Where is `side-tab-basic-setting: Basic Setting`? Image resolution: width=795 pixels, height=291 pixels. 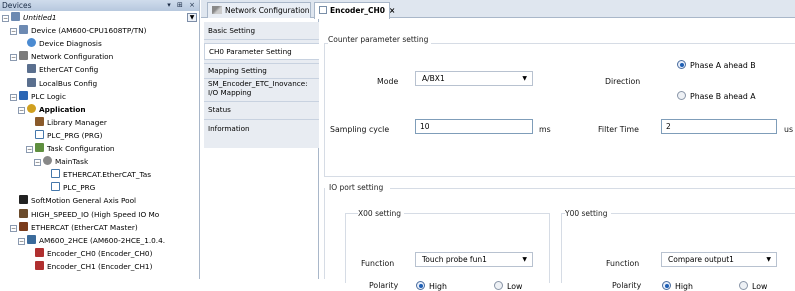
side-tab-basic-setting: Basic Setting is located at coordinates (261, 31).